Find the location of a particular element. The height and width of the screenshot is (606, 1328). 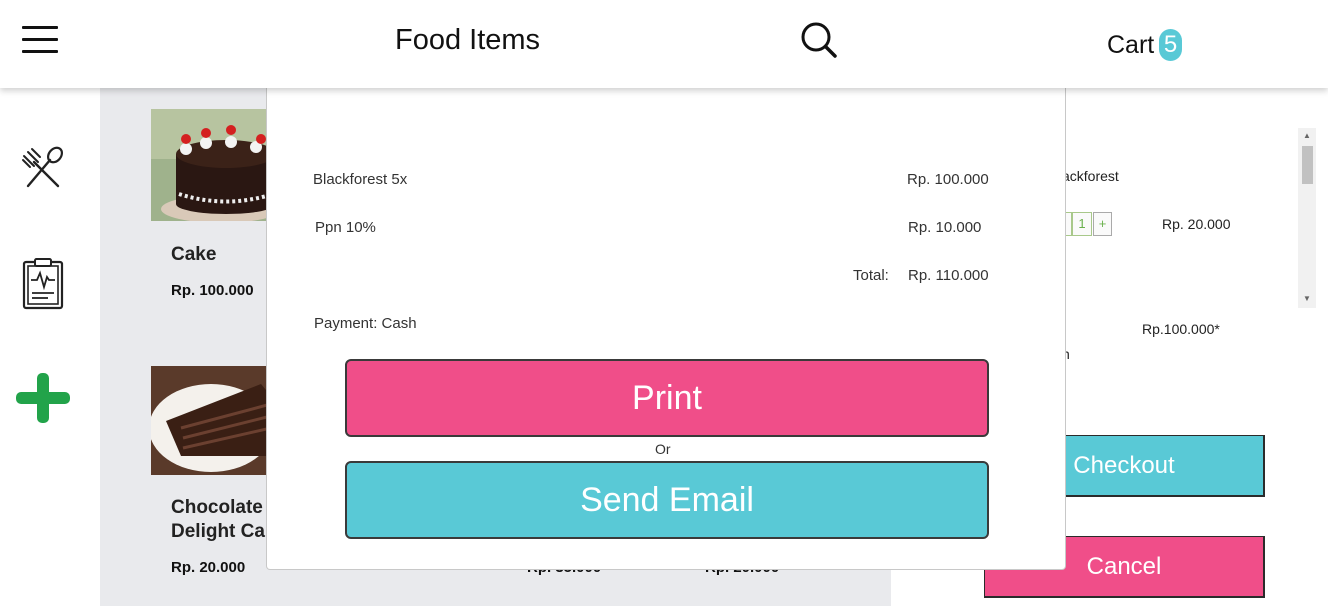

qty-increment-button: + is located at coordinates (1102, 224).